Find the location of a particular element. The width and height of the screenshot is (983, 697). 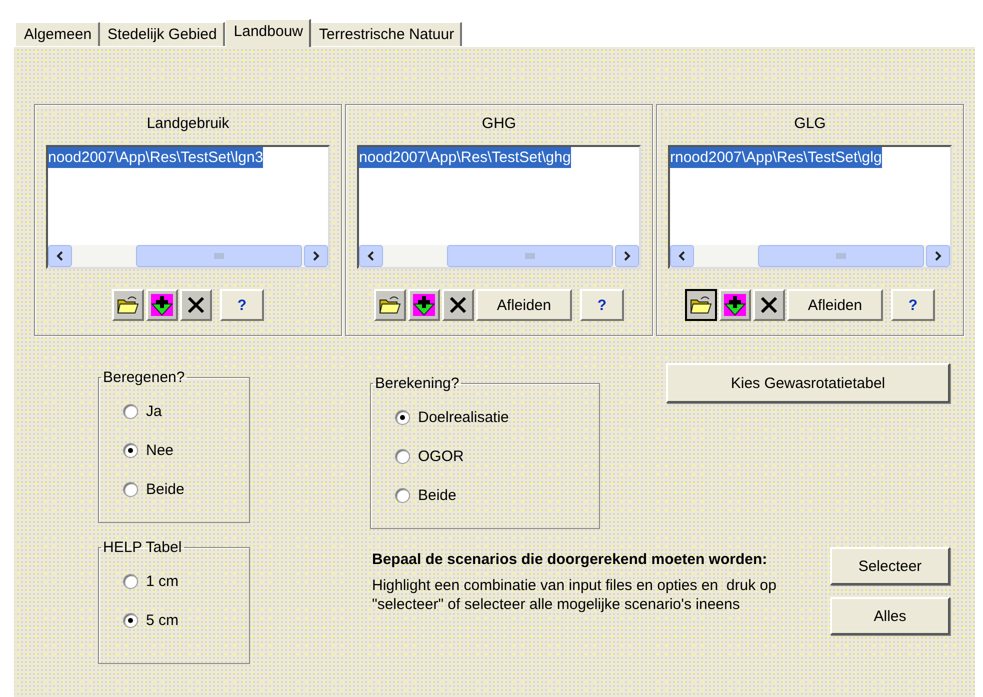

radio-label: Ja is located at coordinates (154, 411).